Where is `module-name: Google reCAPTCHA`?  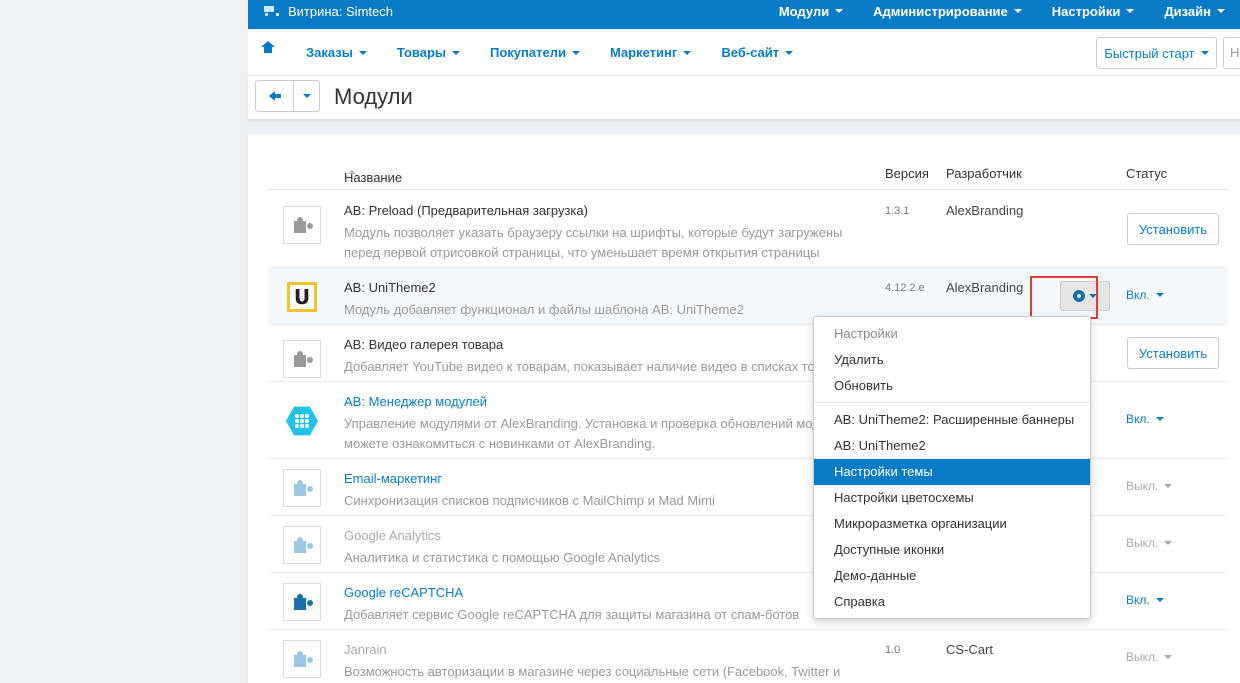
module-name: Google reCAPTCHA is located at coordinates (403, 592).